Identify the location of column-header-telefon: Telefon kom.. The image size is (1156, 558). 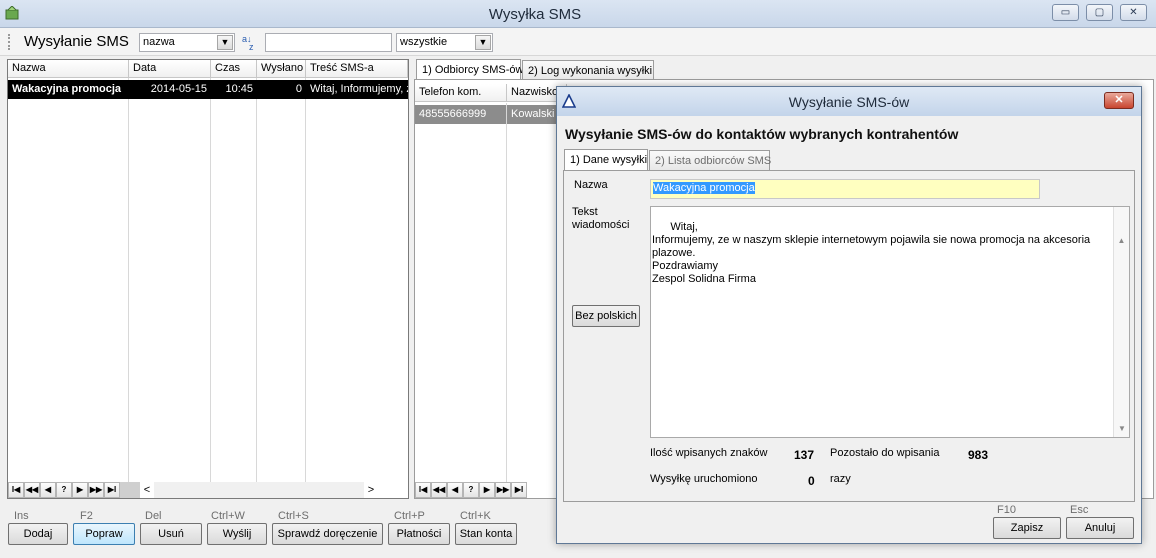
(461, 93).